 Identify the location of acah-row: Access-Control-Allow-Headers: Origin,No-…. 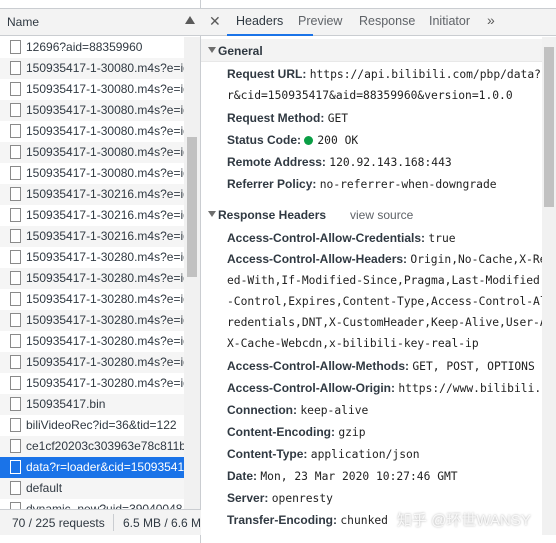
(384, 259).